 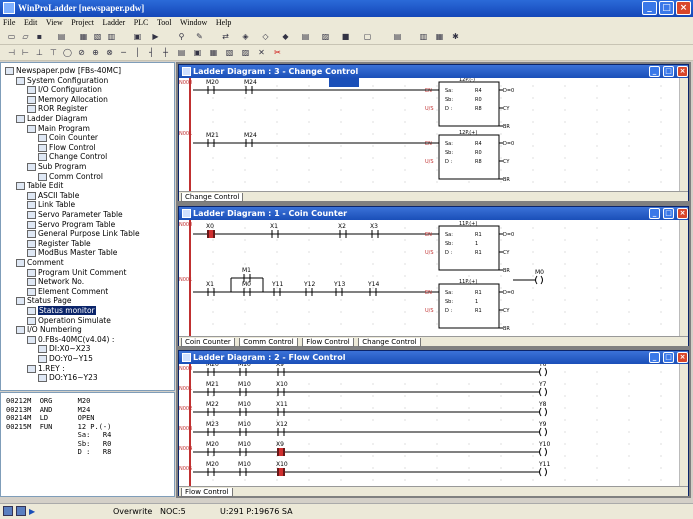 I want to click on tree-item: ROR Register, so click(x=57, y=109).